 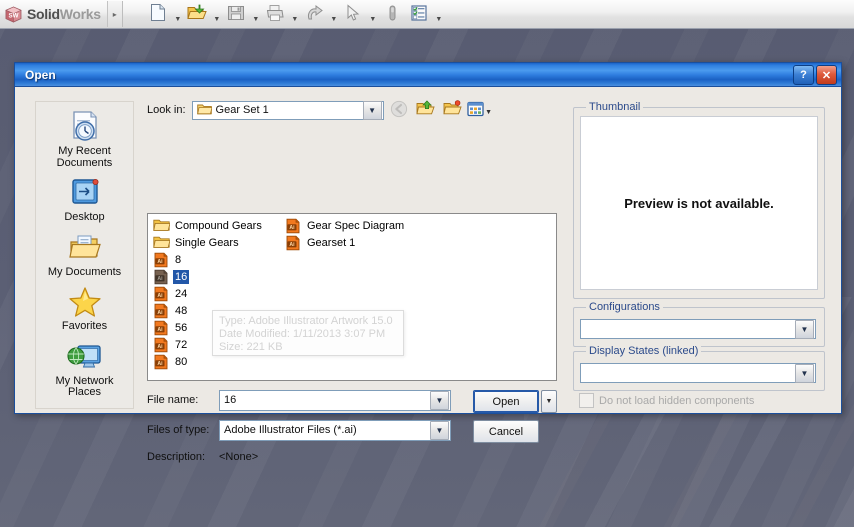 I want to click on views-button: ▼, so click(x=479, y=110).